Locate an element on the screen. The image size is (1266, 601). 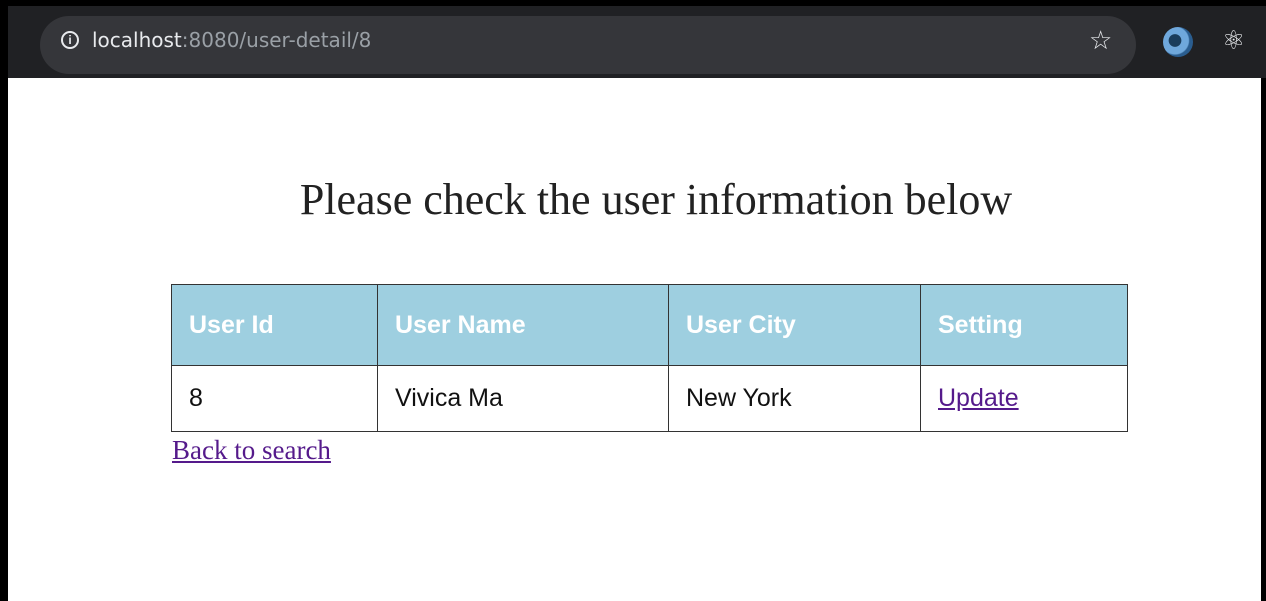
react-devtools-icon: ⚛ is located at coordinates (1233, 41).